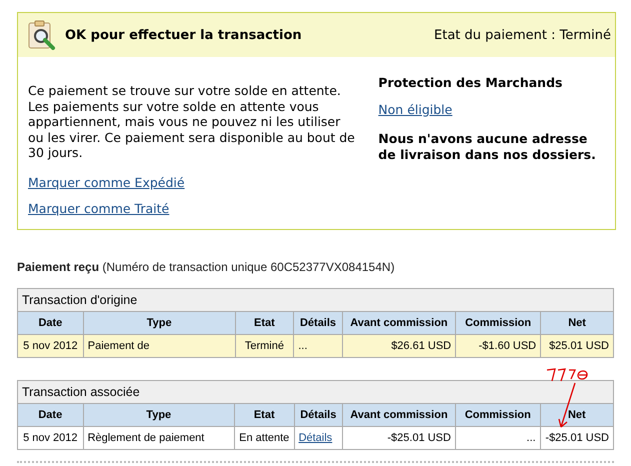 This screenshot has width=631, height=466. Describe the element at coordinates (577, 346) in the screenshot. I see `table-cell: $25.01 USD` at that location.